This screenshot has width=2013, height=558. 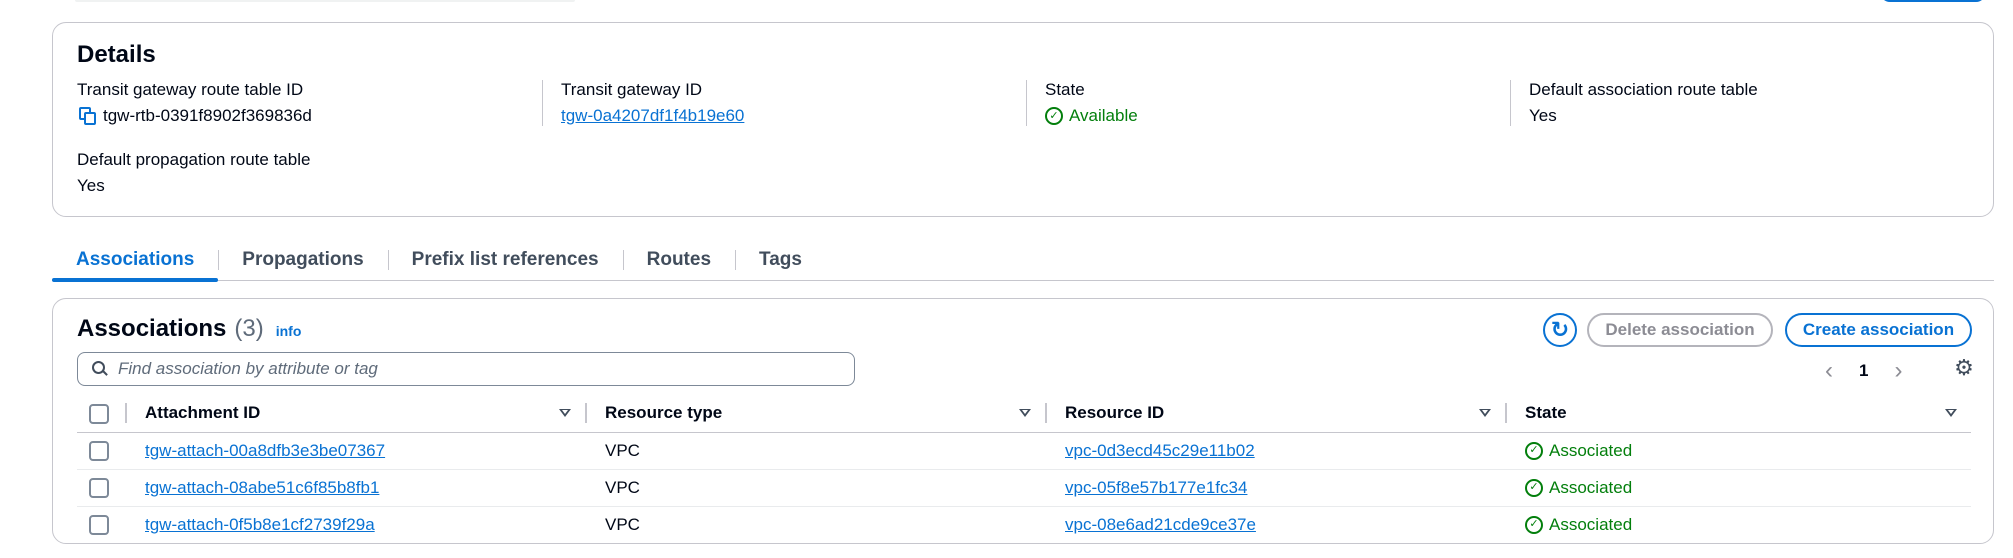 I want to click on page-number: 1, so click(x=1863, y=371).